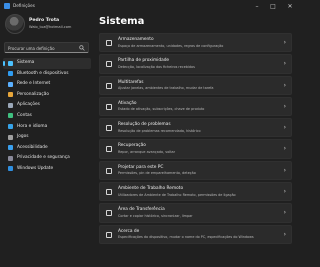 This screenshot has height=267, width=320. I want to click on sidebar-item: Jogos, so click(47, 137).